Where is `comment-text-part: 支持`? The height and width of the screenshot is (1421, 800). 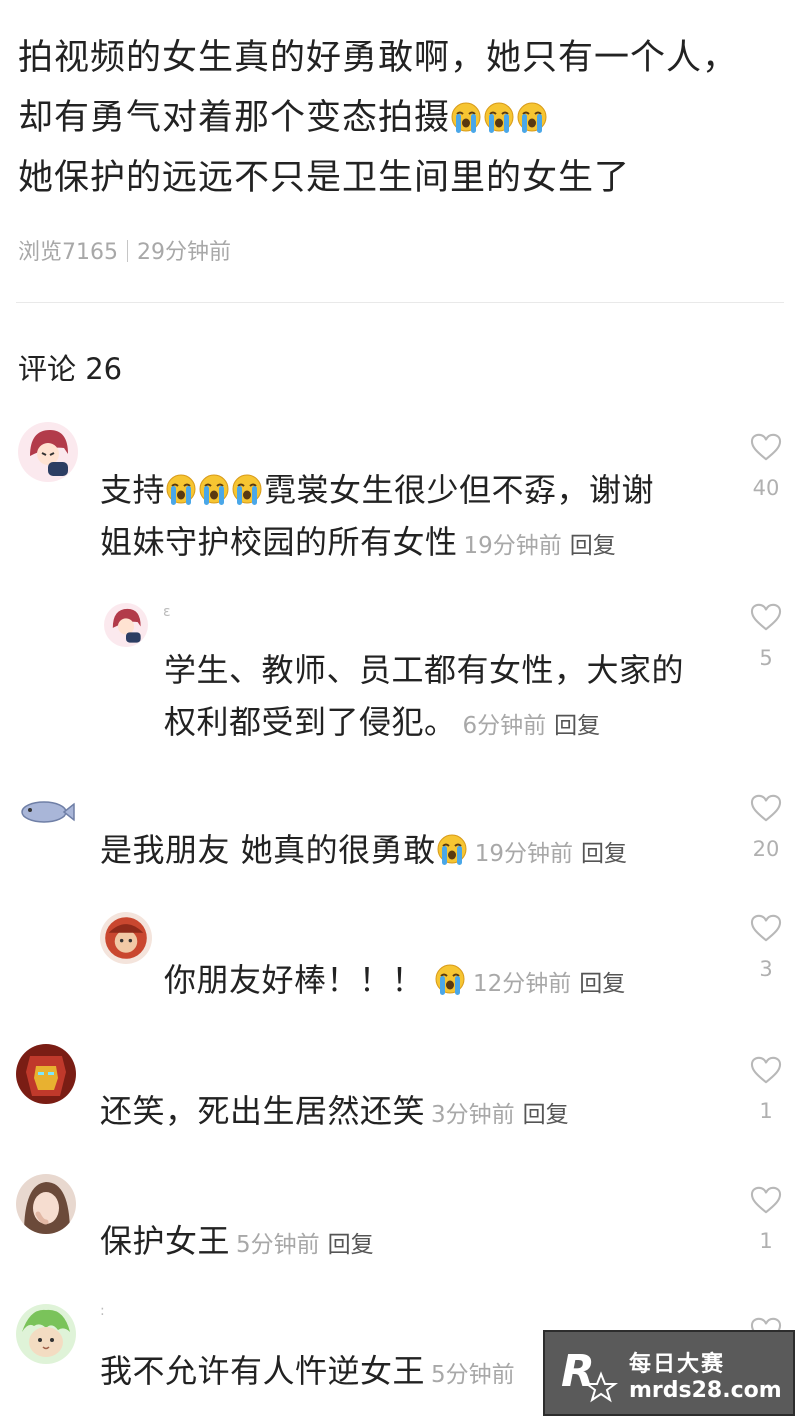
comment-text-part: 支持 is located at coordinates (133, 490).